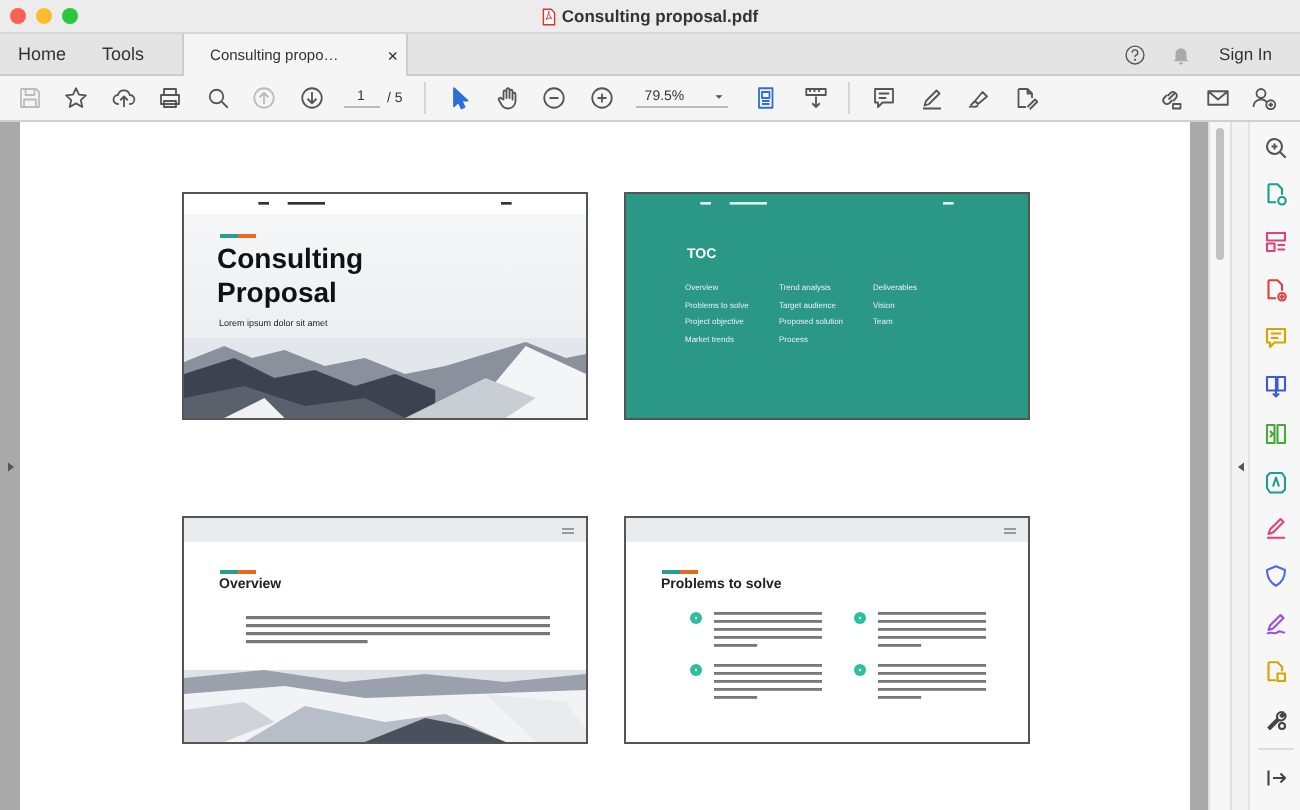  I want to click on document-pen-icon, so click(1025, 98).